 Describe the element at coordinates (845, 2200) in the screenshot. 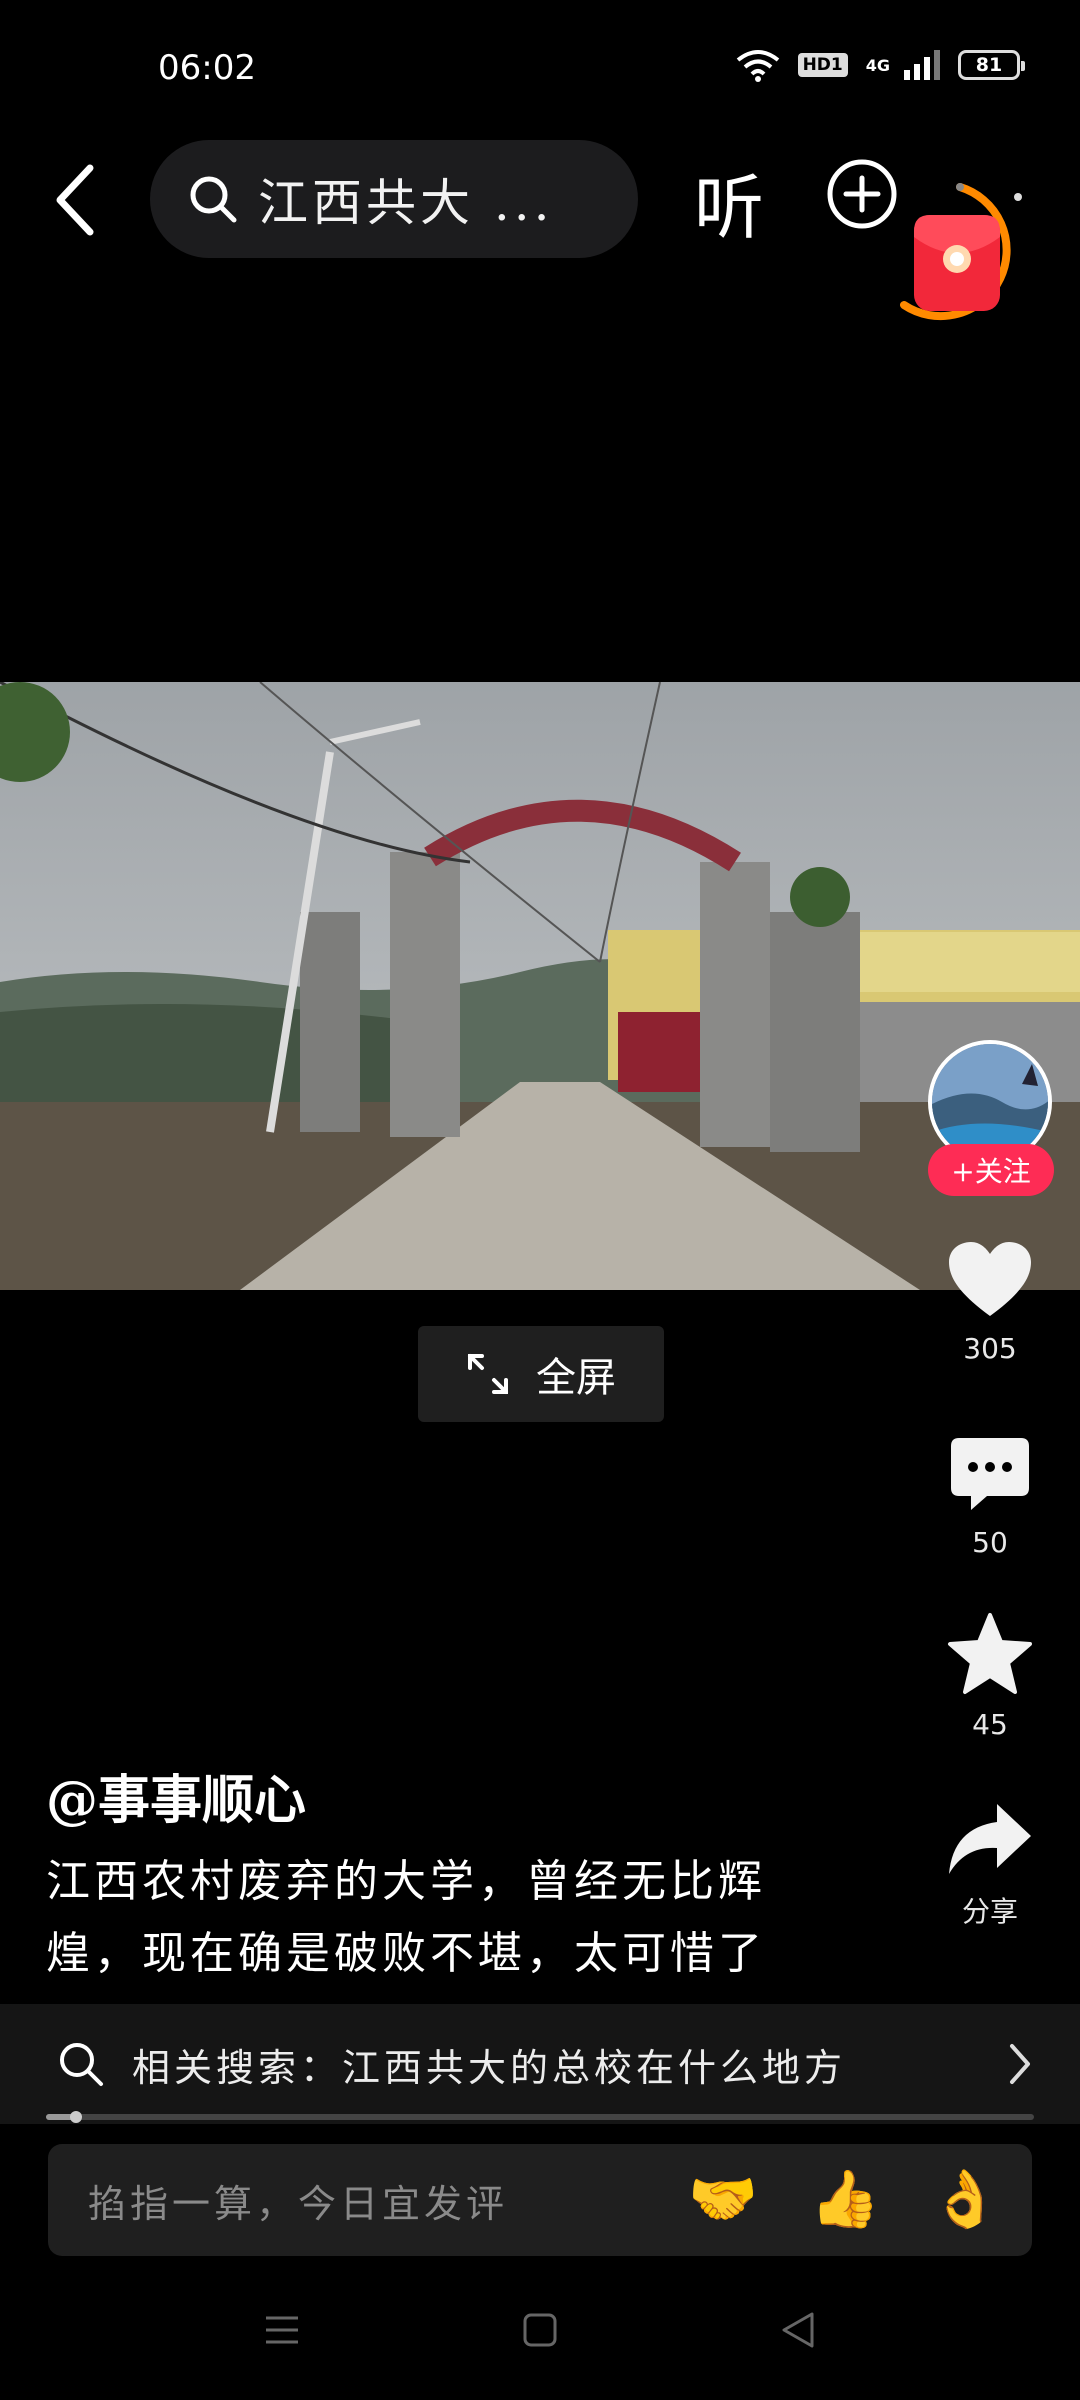

I see `thumbs-up-emoji-button: 👍` at that location.